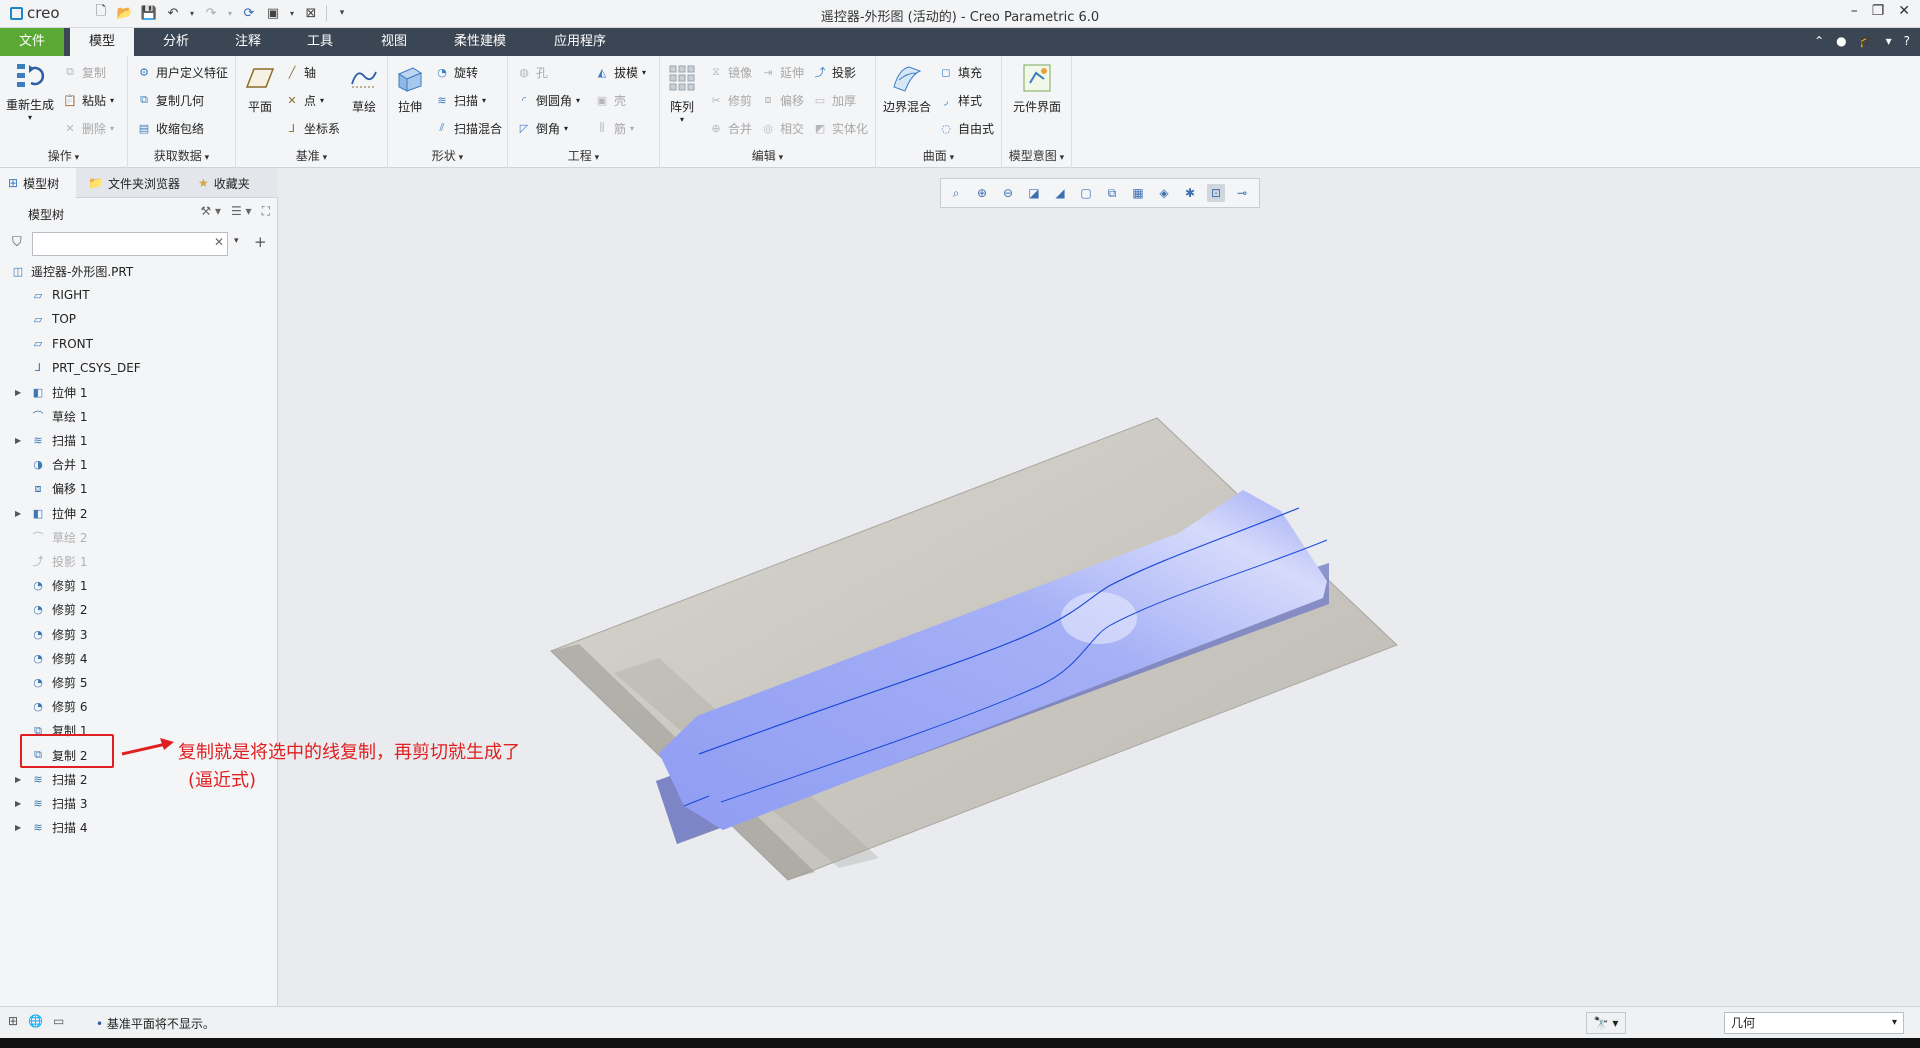 The width and height of the screenshot is (1920, 1048). Describe the element at coordinates (447, 155) in the screenshot. I see `group-label-shapes: 形状` at that location.